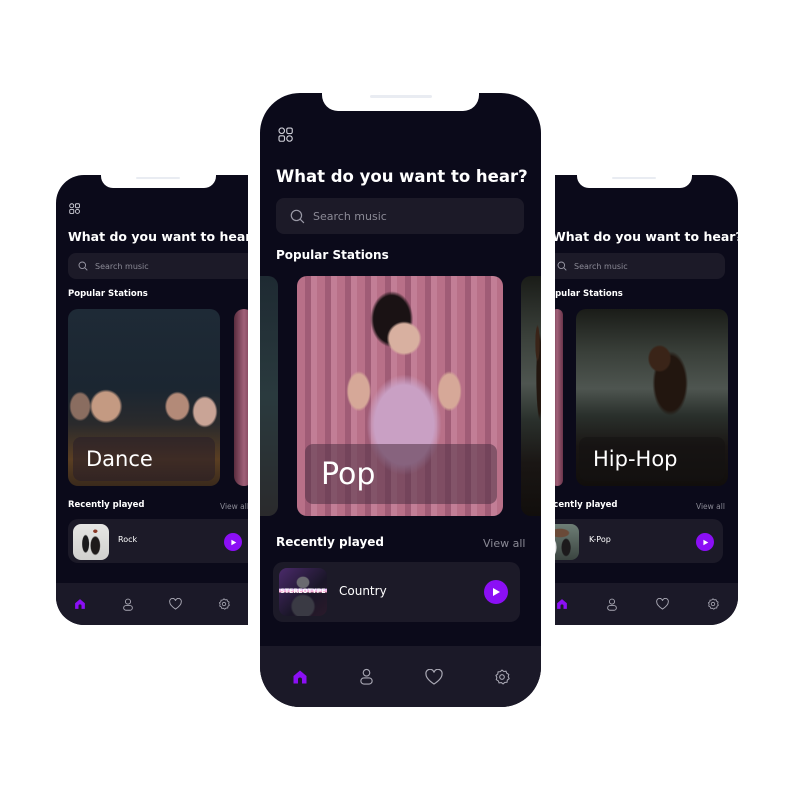 This screenshot has height=800, width=800. I want to click on recent-item-name: Rock, so click(128, 539).